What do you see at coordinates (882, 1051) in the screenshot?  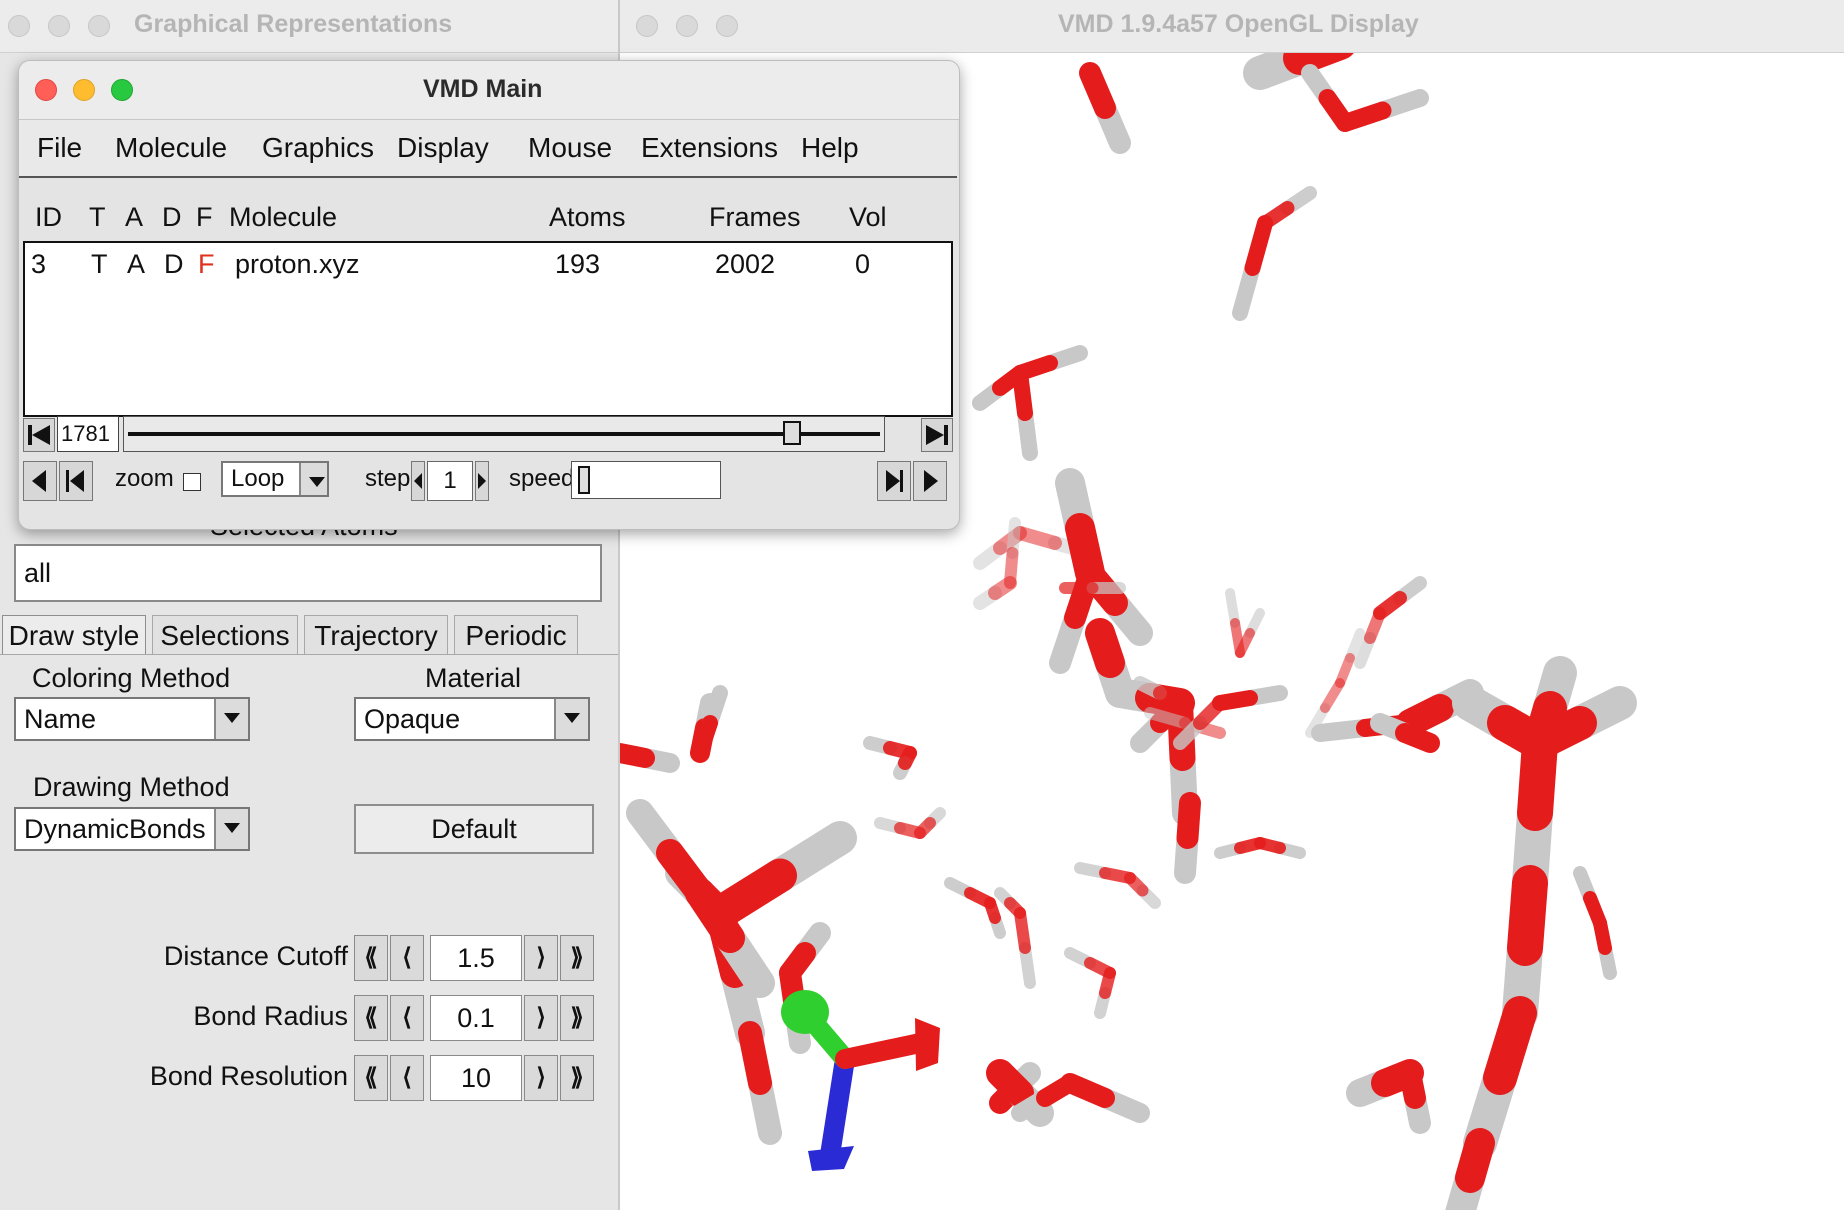 I see `x-axis-arrow` at bounding box center [882, 1051].